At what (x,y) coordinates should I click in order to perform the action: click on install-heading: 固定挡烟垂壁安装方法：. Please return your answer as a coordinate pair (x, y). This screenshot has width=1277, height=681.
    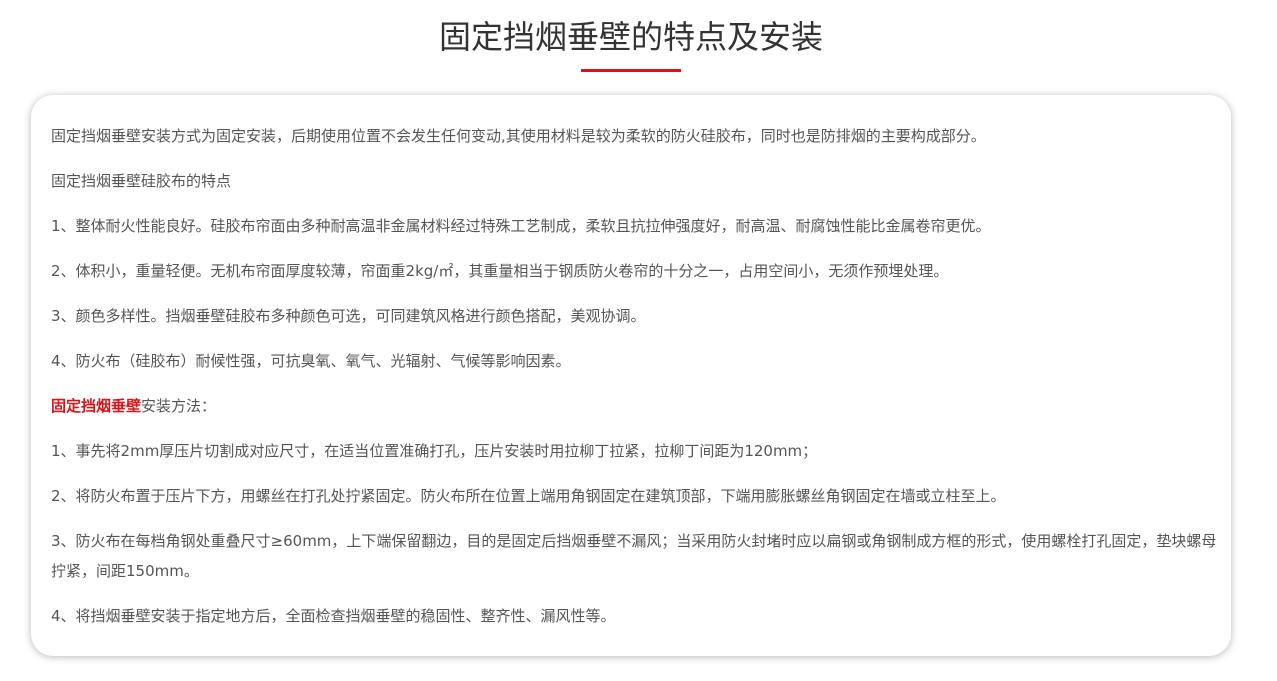
    Looking at the image, I should click on (635, 406).